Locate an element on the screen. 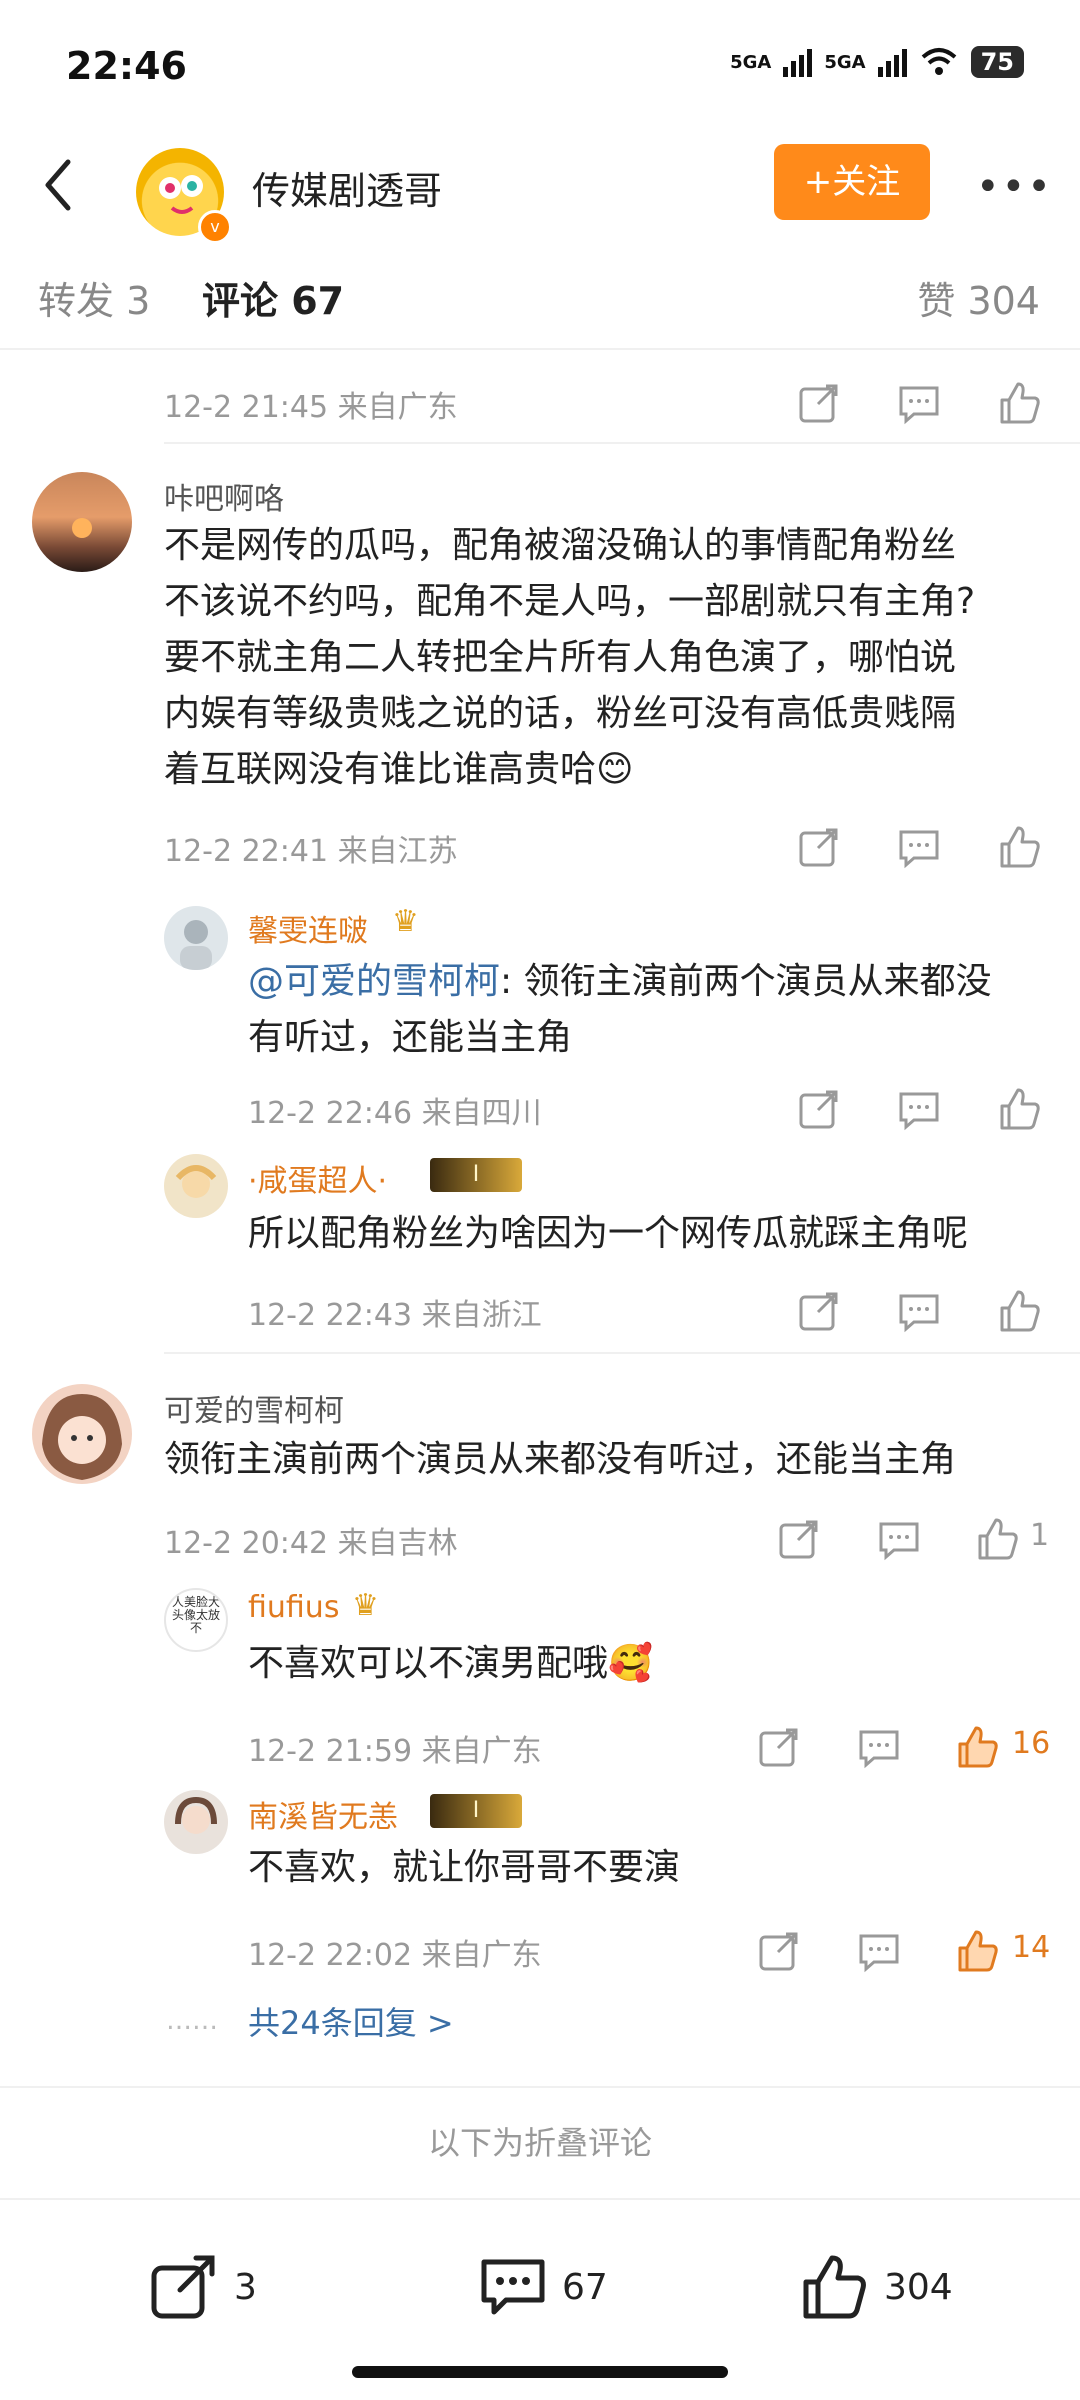 Image resolution: width=1080 pixels, height=2400 pixels. network-type-2: 5GA is located at coordinates (845, 62).